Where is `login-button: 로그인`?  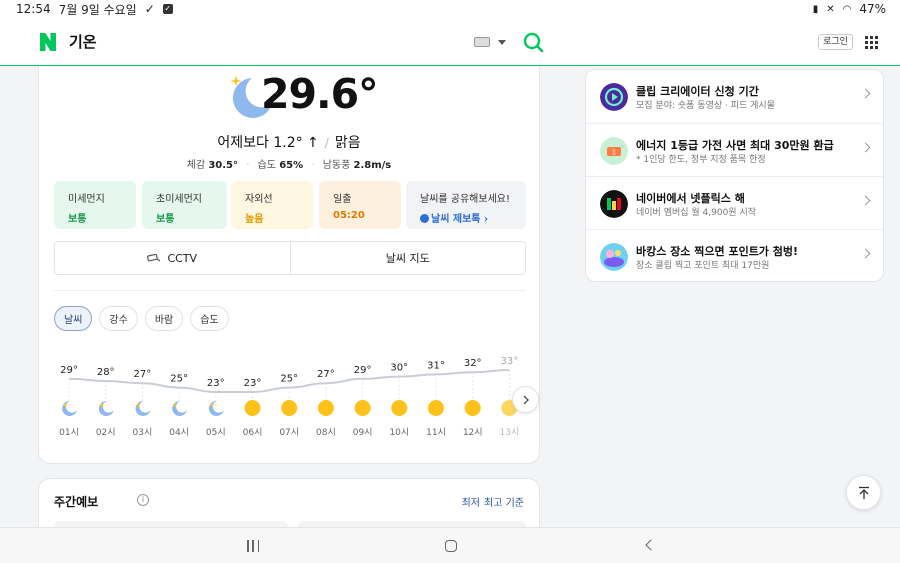
login-button: 로그인 is located at coordinates (835, 42).